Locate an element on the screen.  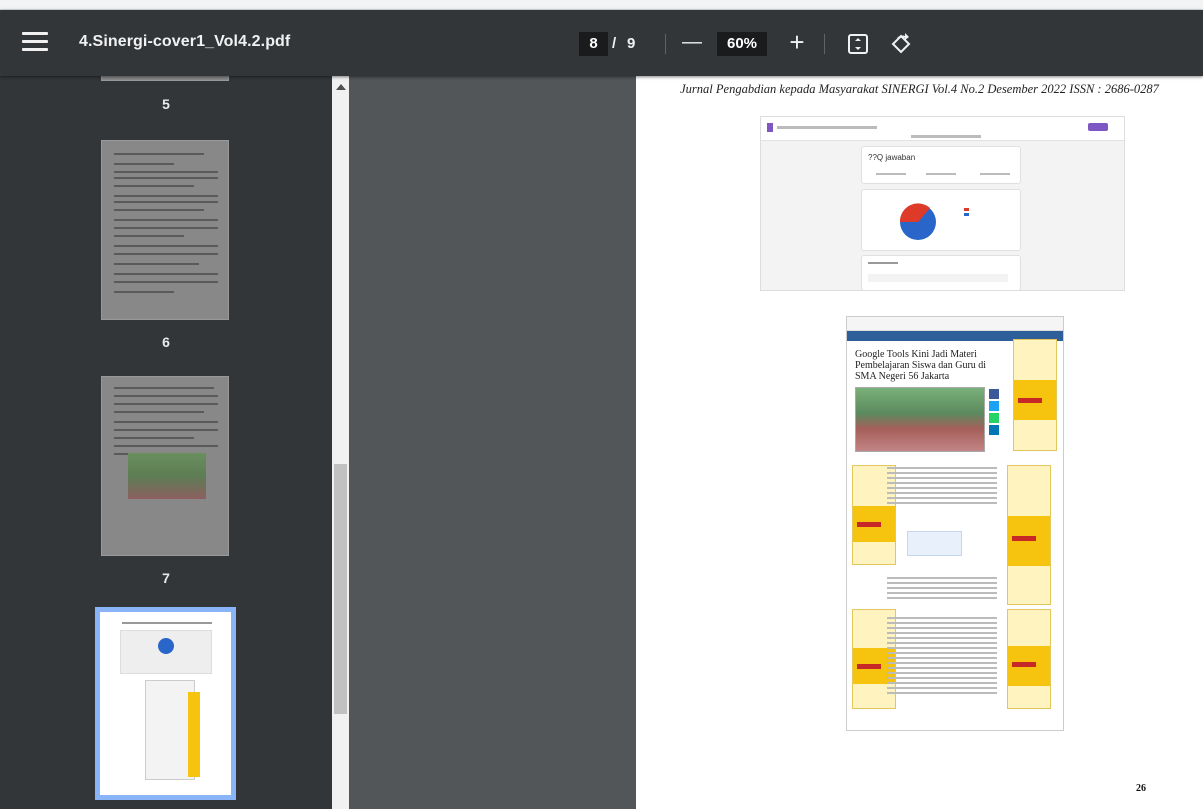
rotate-icon is located at coordinates (901, 44).